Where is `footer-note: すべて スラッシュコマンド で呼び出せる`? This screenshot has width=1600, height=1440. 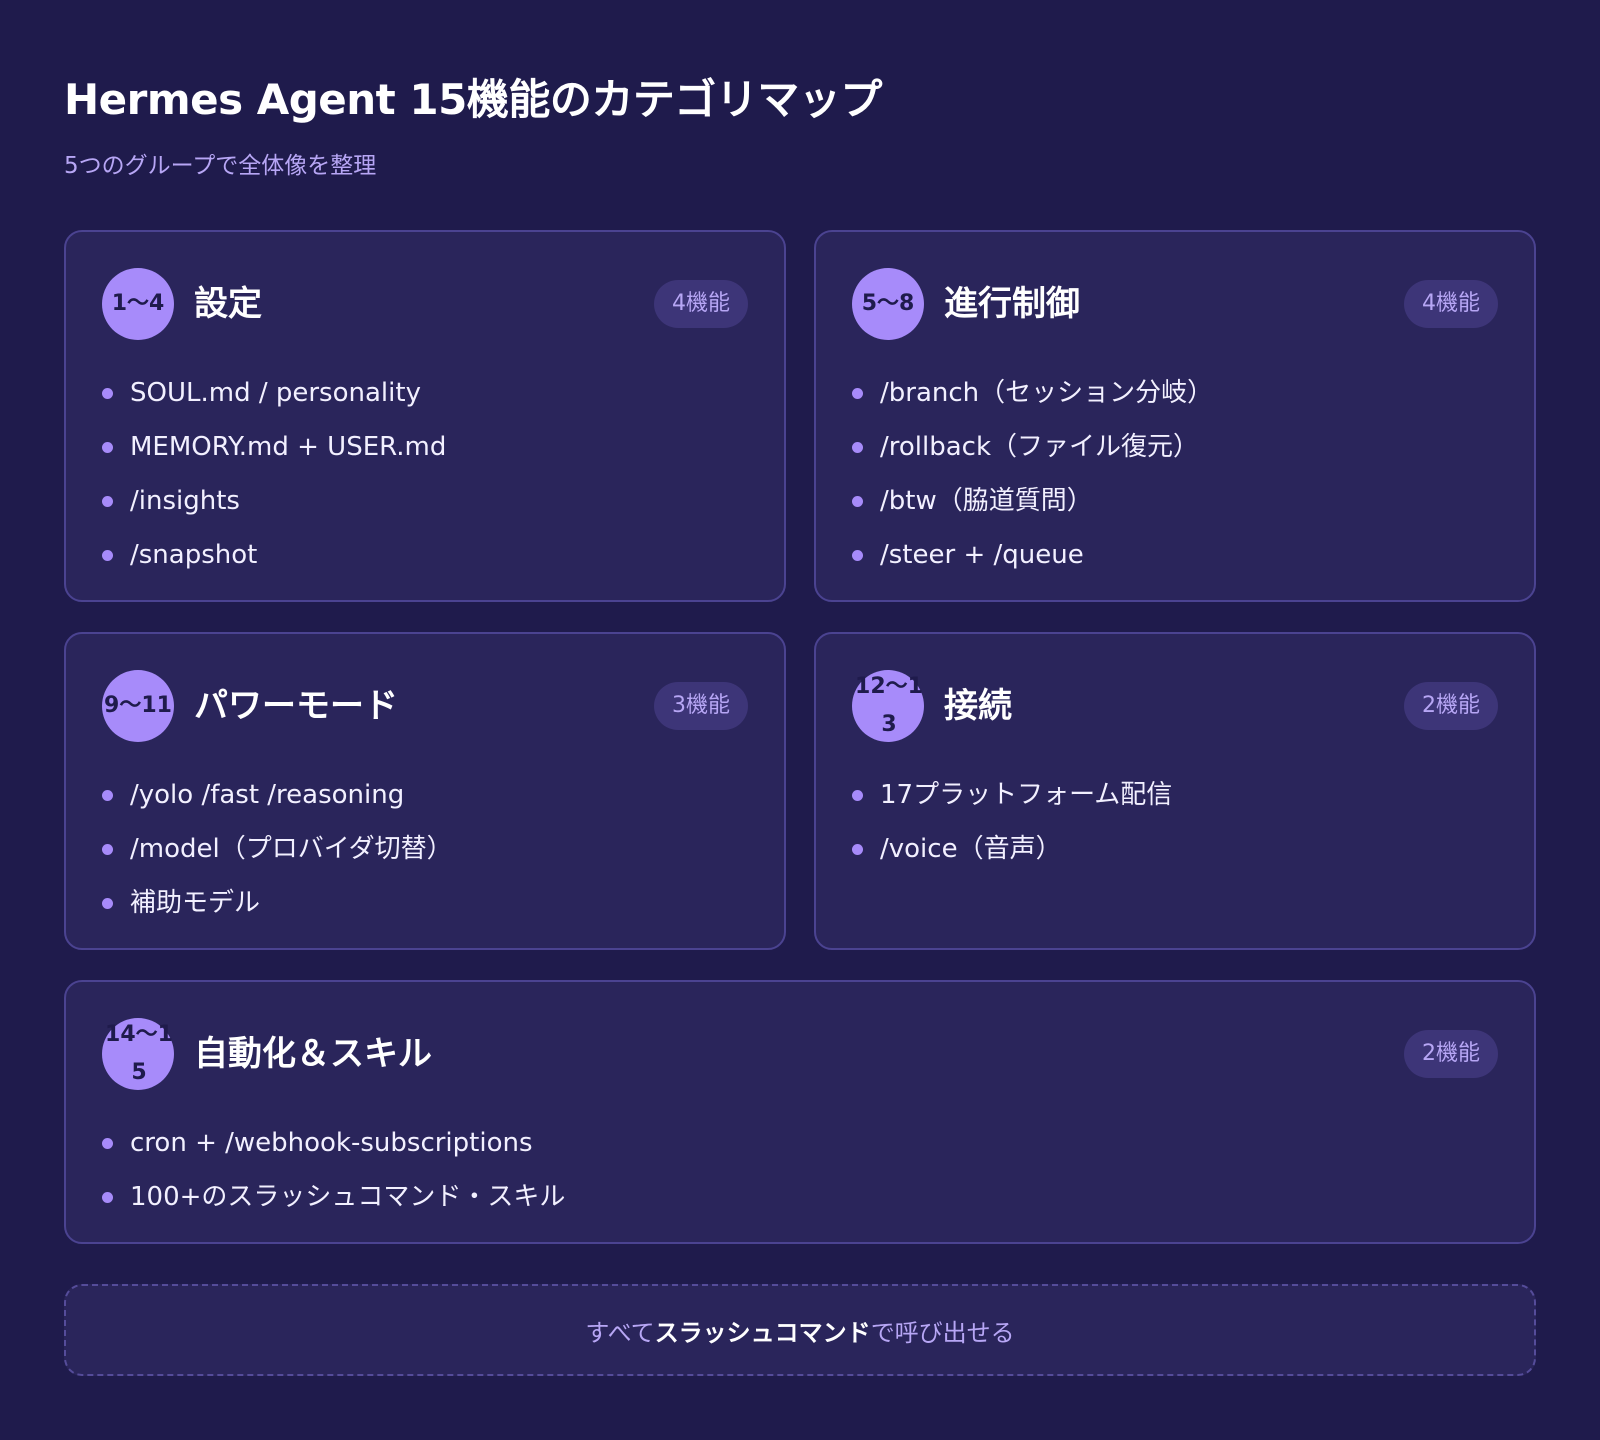
footer-note: すべて スラッシュコマンド で呼び出せる is located at coordinates (800, 1330).